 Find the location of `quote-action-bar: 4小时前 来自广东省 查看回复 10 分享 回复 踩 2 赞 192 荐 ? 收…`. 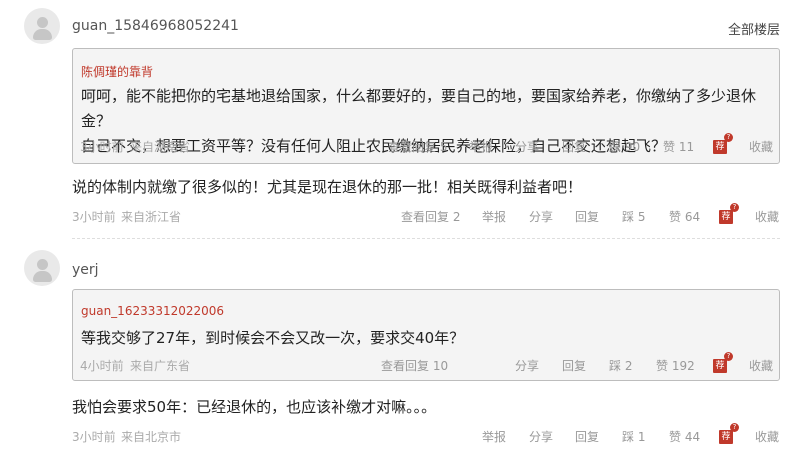

quote-action-bar: 4小时前 来自广东省 查看回复 10 分享 回复 踩 2 赞 192 荐 ? 收… is located at coordinates (400, 363).